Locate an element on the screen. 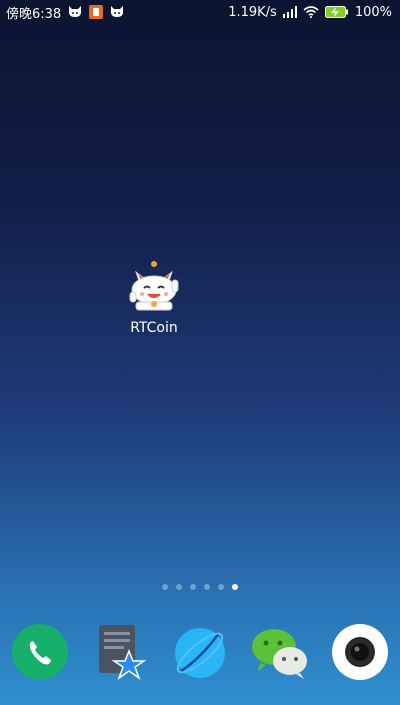 The height and width of the screenshot is (705, 400). browser-app is located at coordinates (200, 652).